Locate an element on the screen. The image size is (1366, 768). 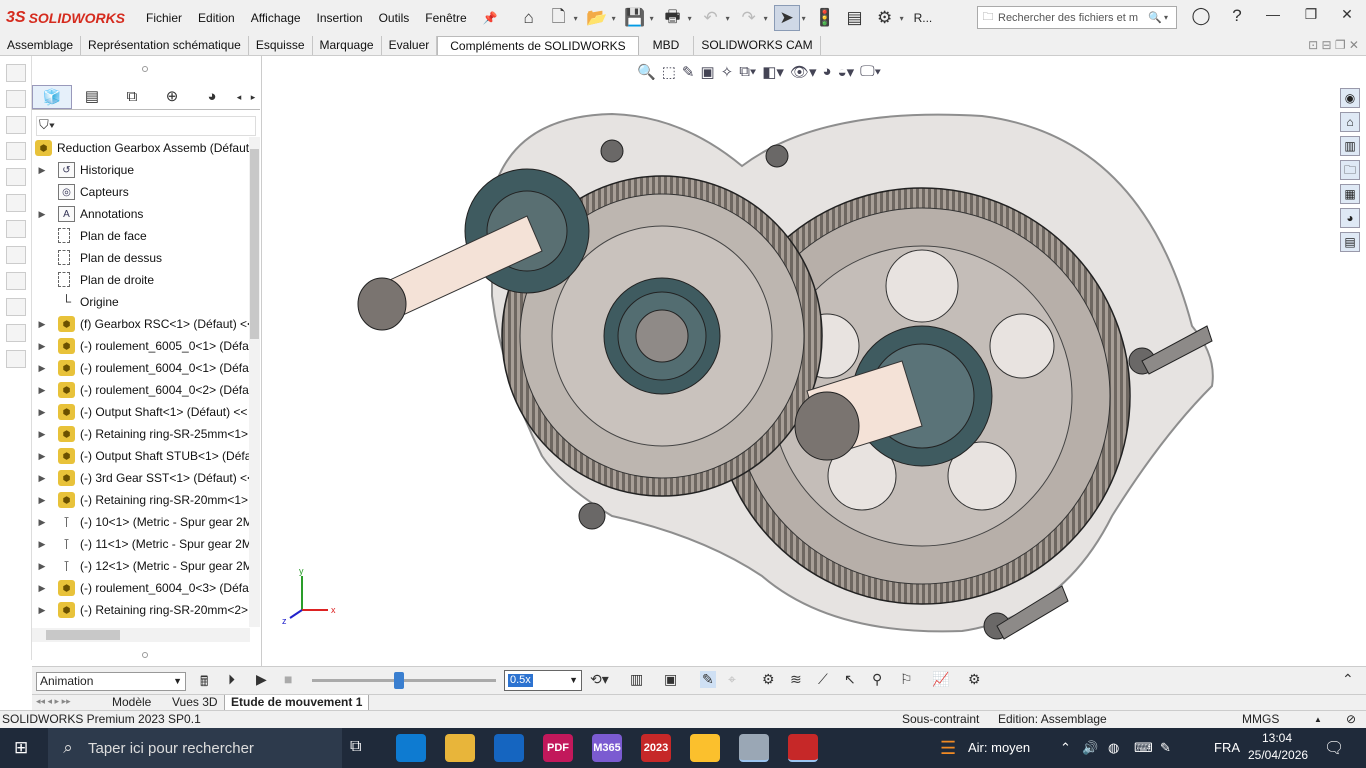
select-cursor-icon: ➤ is located at coordinates (786, 18).